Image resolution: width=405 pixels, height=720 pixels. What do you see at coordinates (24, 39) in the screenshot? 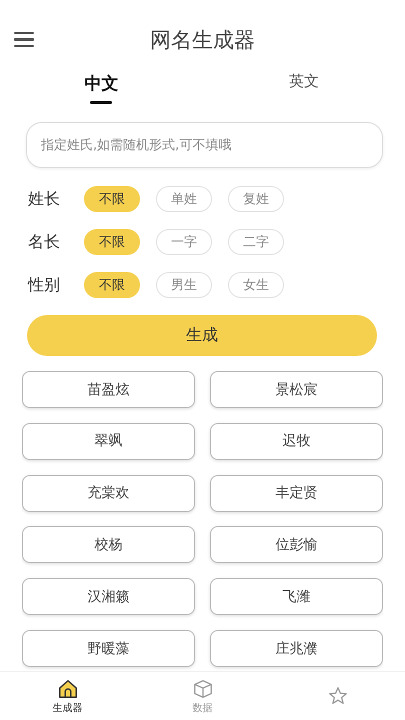
I see `menu-icon` at bounding box center [24, 39].